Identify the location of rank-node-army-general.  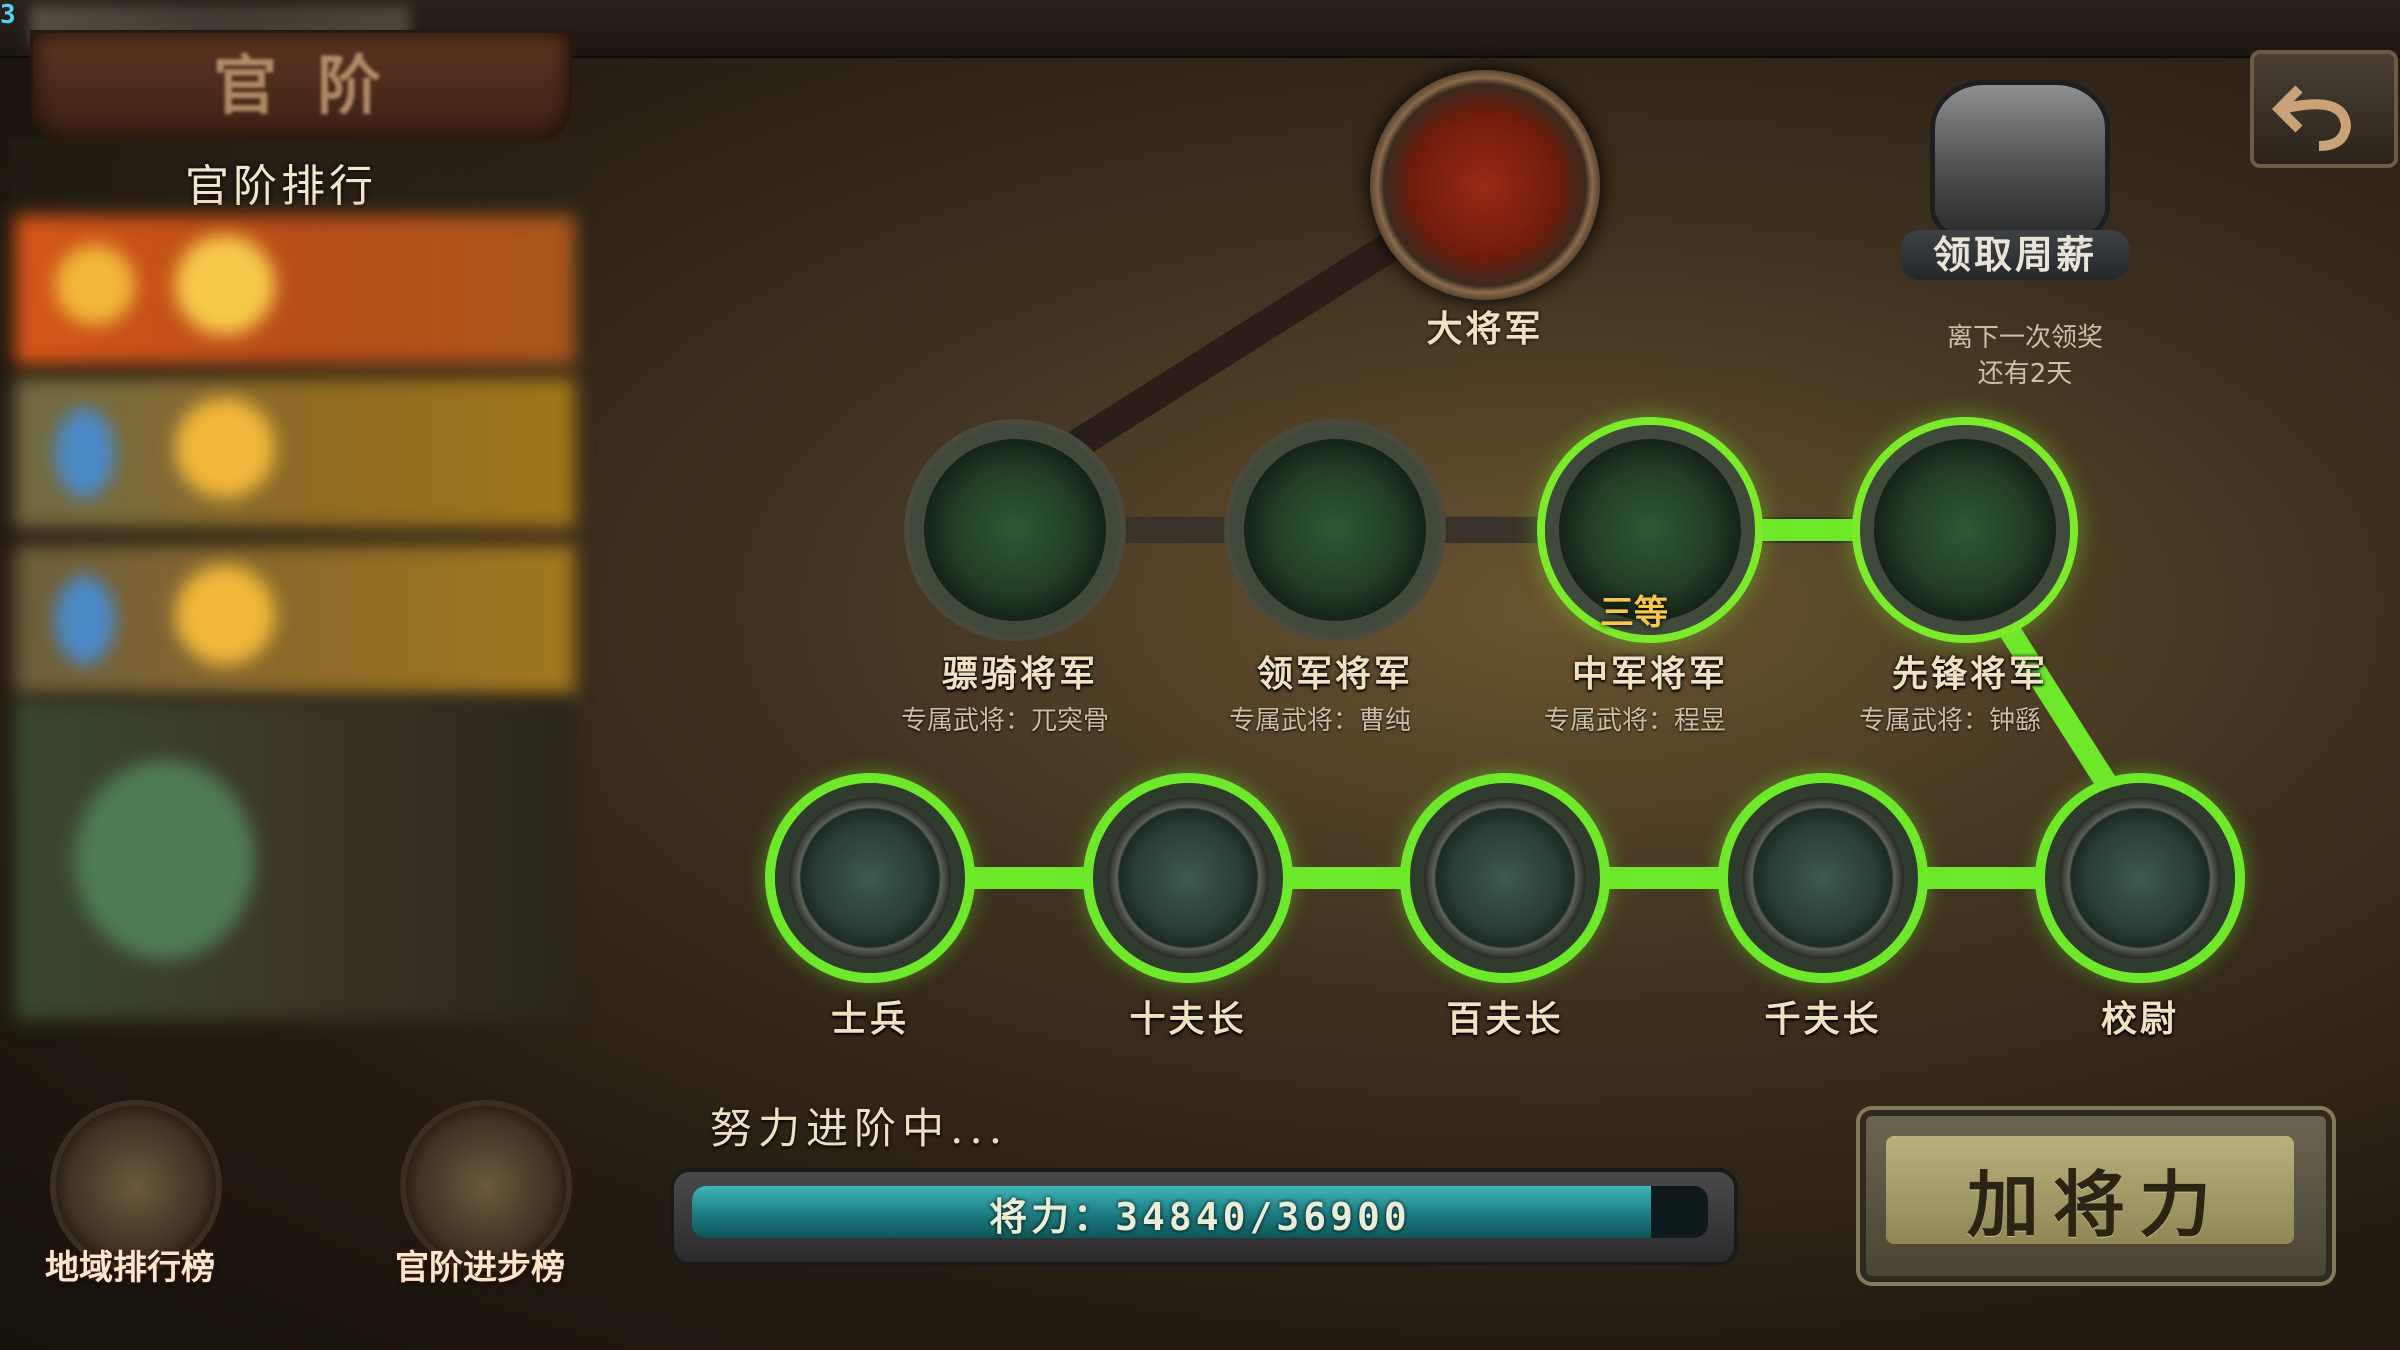
(1335, 530).